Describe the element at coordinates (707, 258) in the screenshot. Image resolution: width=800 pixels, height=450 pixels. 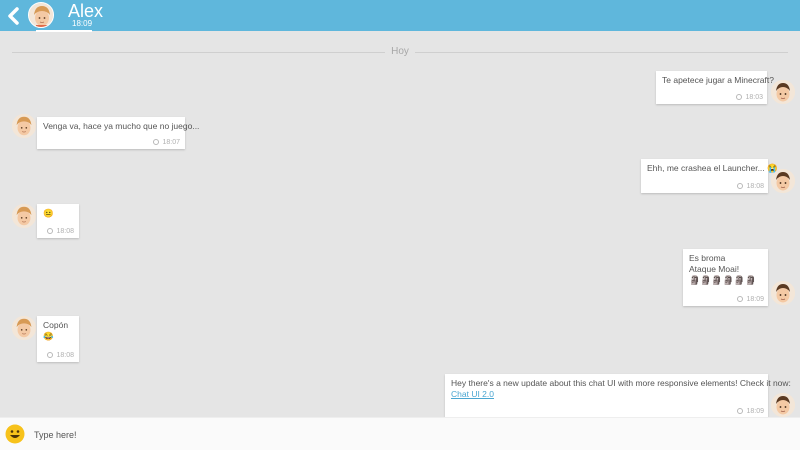
I see `message-line: Es broma` at that location.